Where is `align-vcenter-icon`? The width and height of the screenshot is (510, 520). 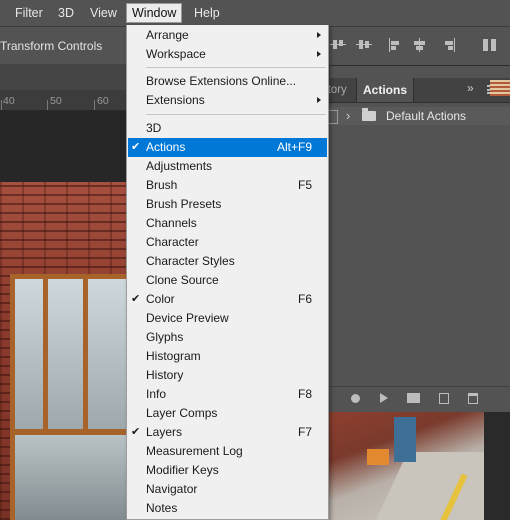
align-vcenter-icon is located at coordinates (364, 45).